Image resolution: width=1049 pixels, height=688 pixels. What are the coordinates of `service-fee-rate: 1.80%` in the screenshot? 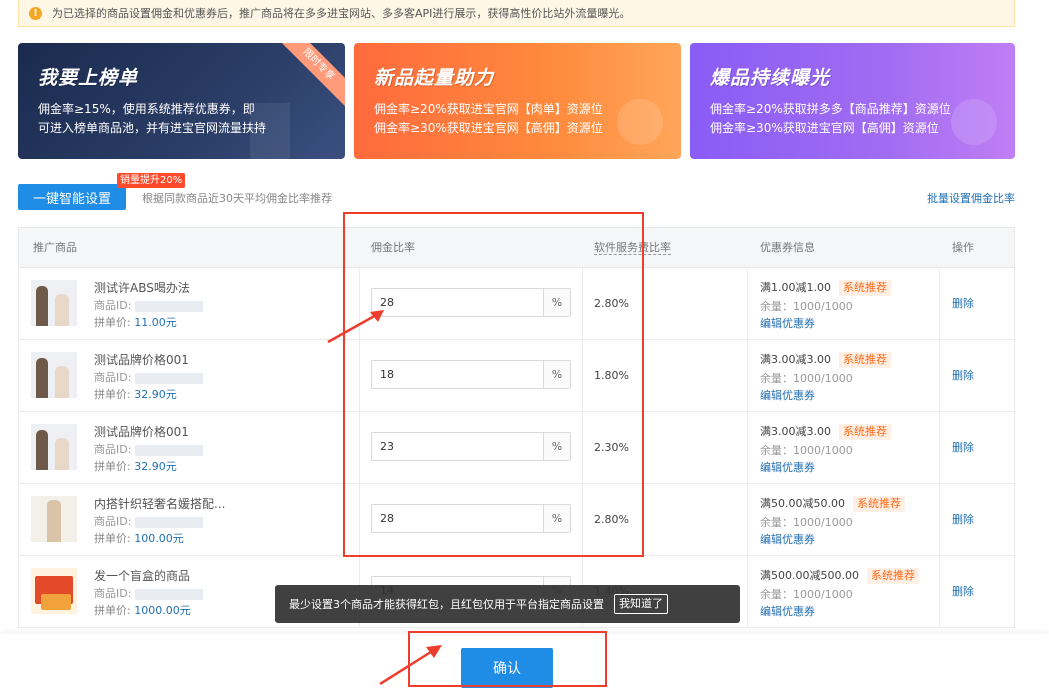 It's located at (611, 375).